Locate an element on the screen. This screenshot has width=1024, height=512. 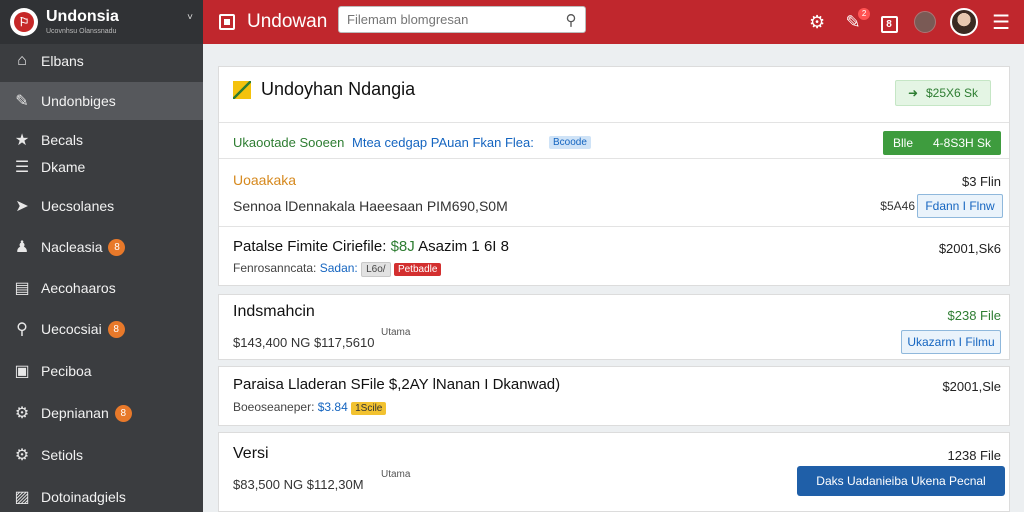
sidebar-item-5: ➤ Uecsolanes is located at coordinates (101, 206).